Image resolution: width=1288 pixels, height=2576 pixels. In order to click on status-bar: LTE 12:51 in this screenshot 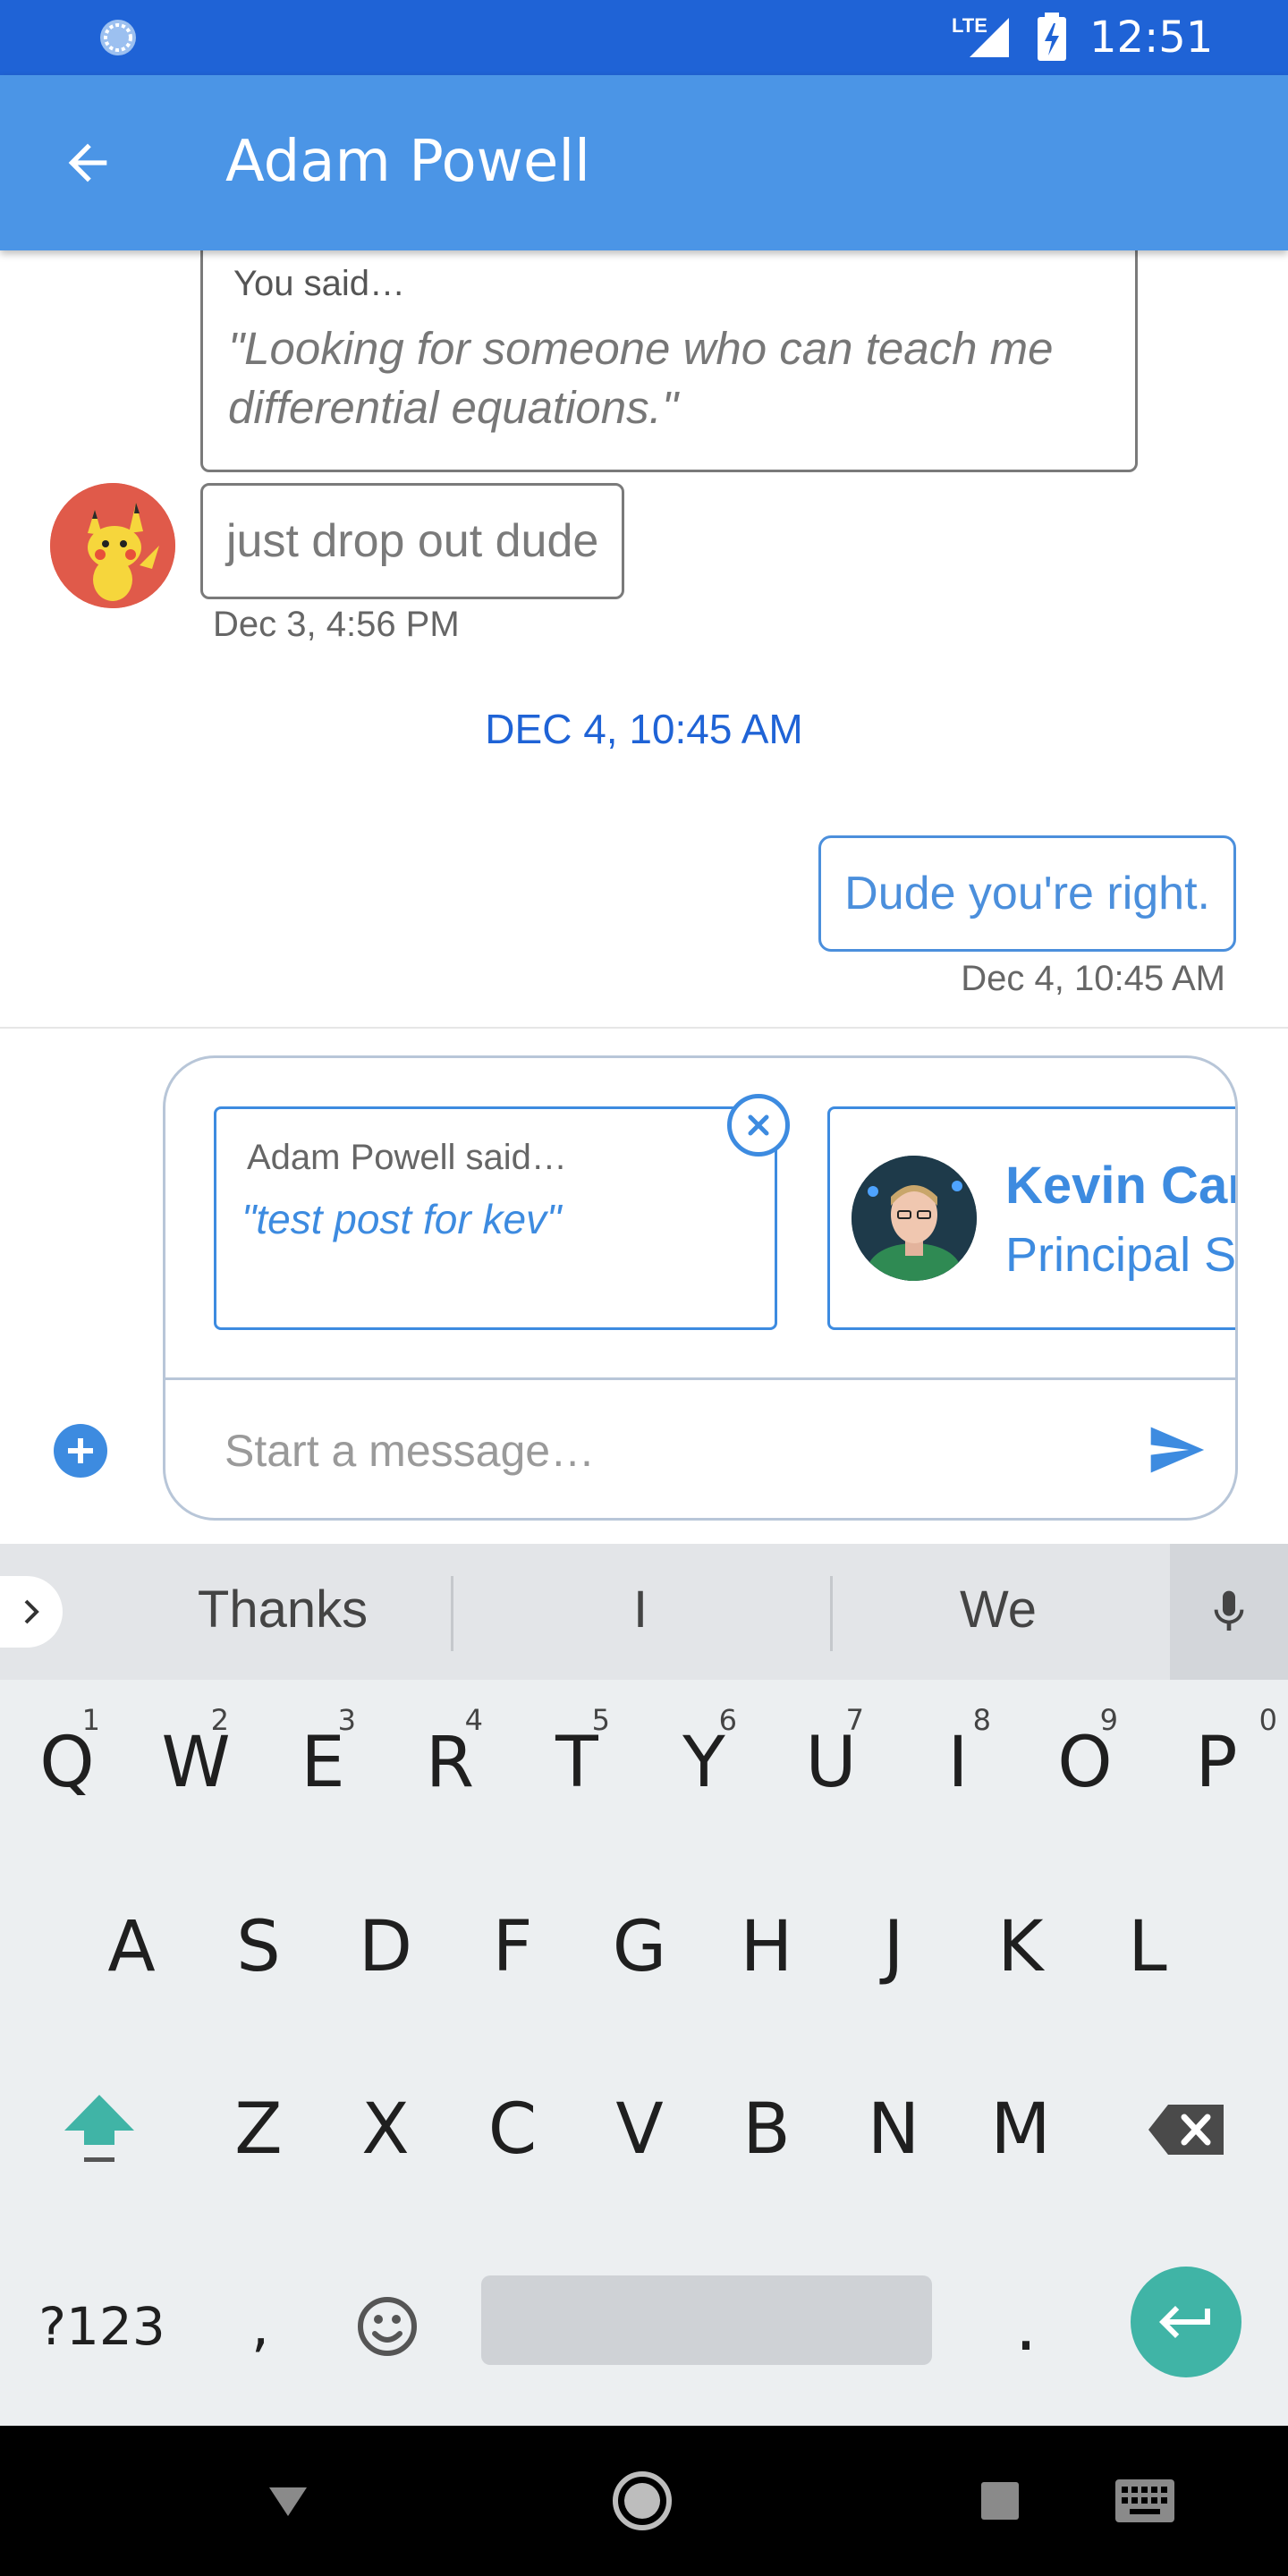, I will do `click(644, 37)`.